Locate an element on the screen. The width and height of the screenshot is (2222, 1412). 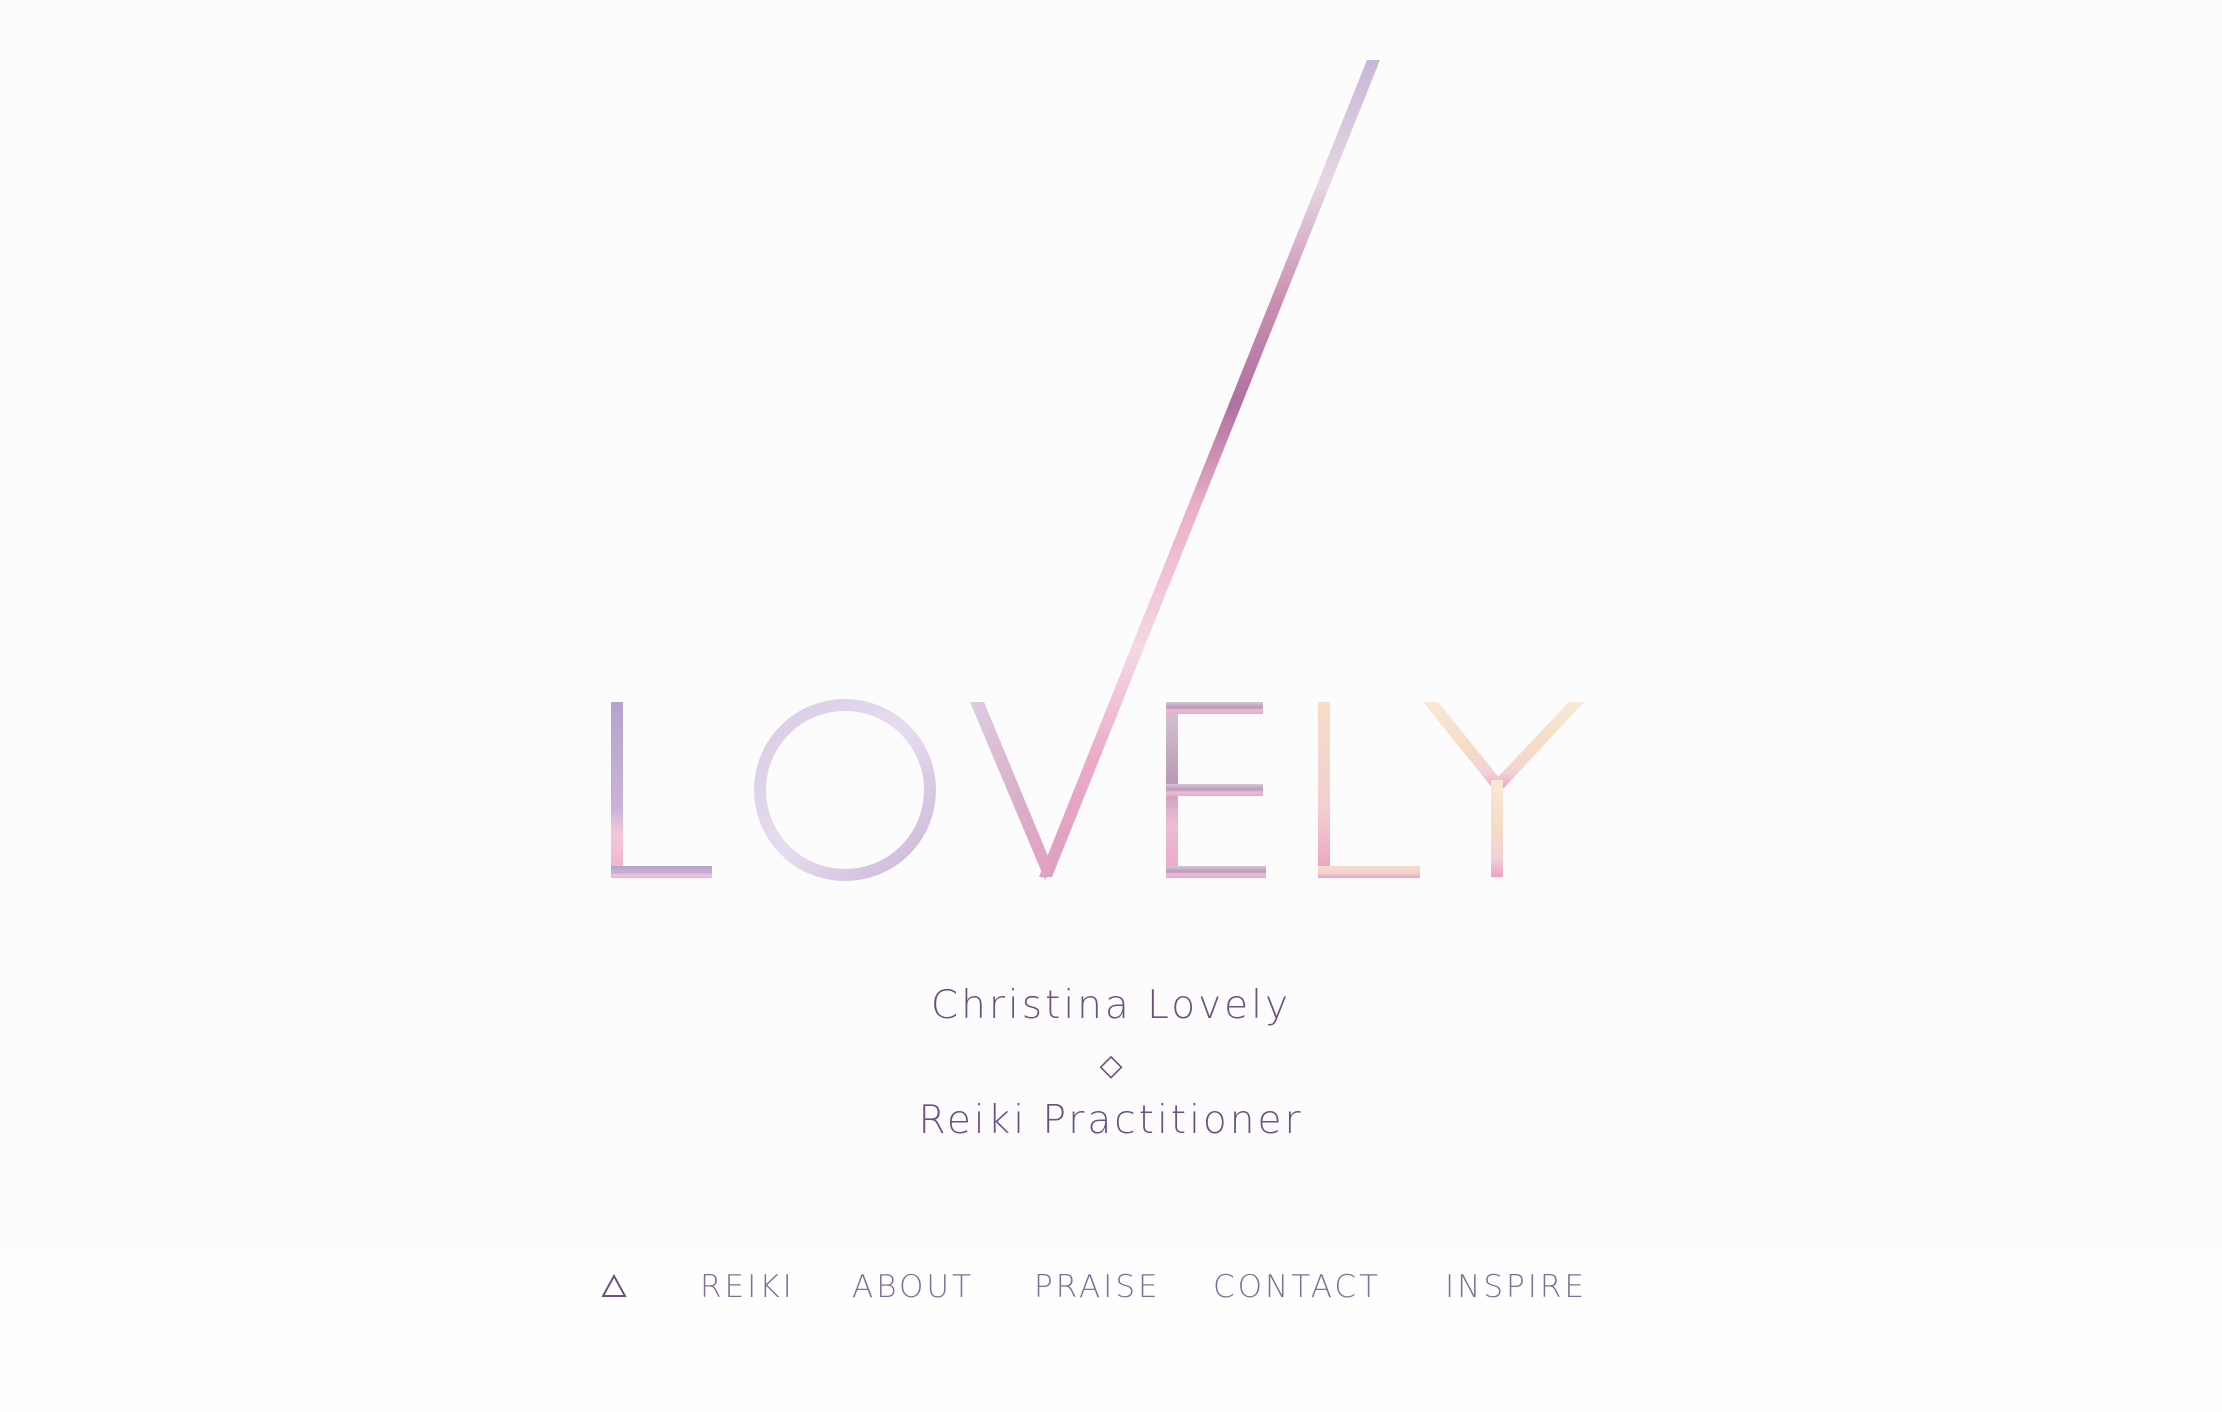
nav-item-about: ABOUT is located at coordinates (913, 1287).